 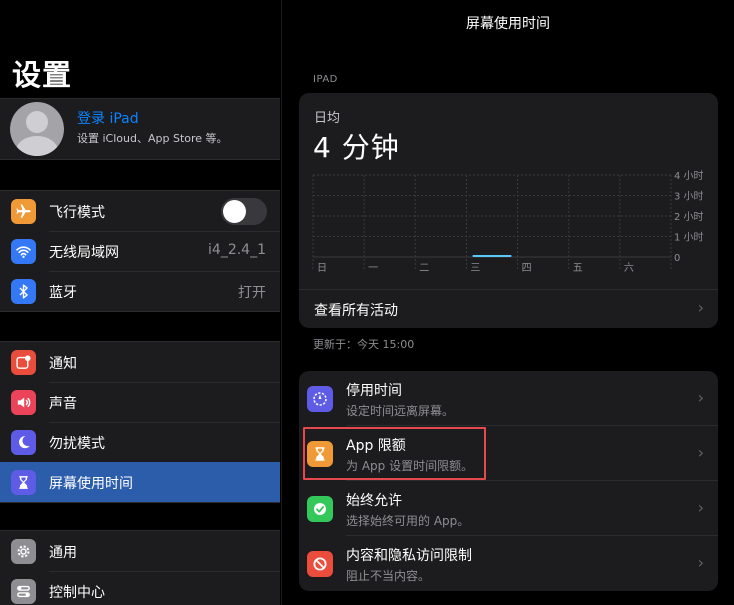 What do you see at coordinates (689, 217) in the screenshot?
I see `y-tick-label: 2 小时` at bounding box center [689, 217].